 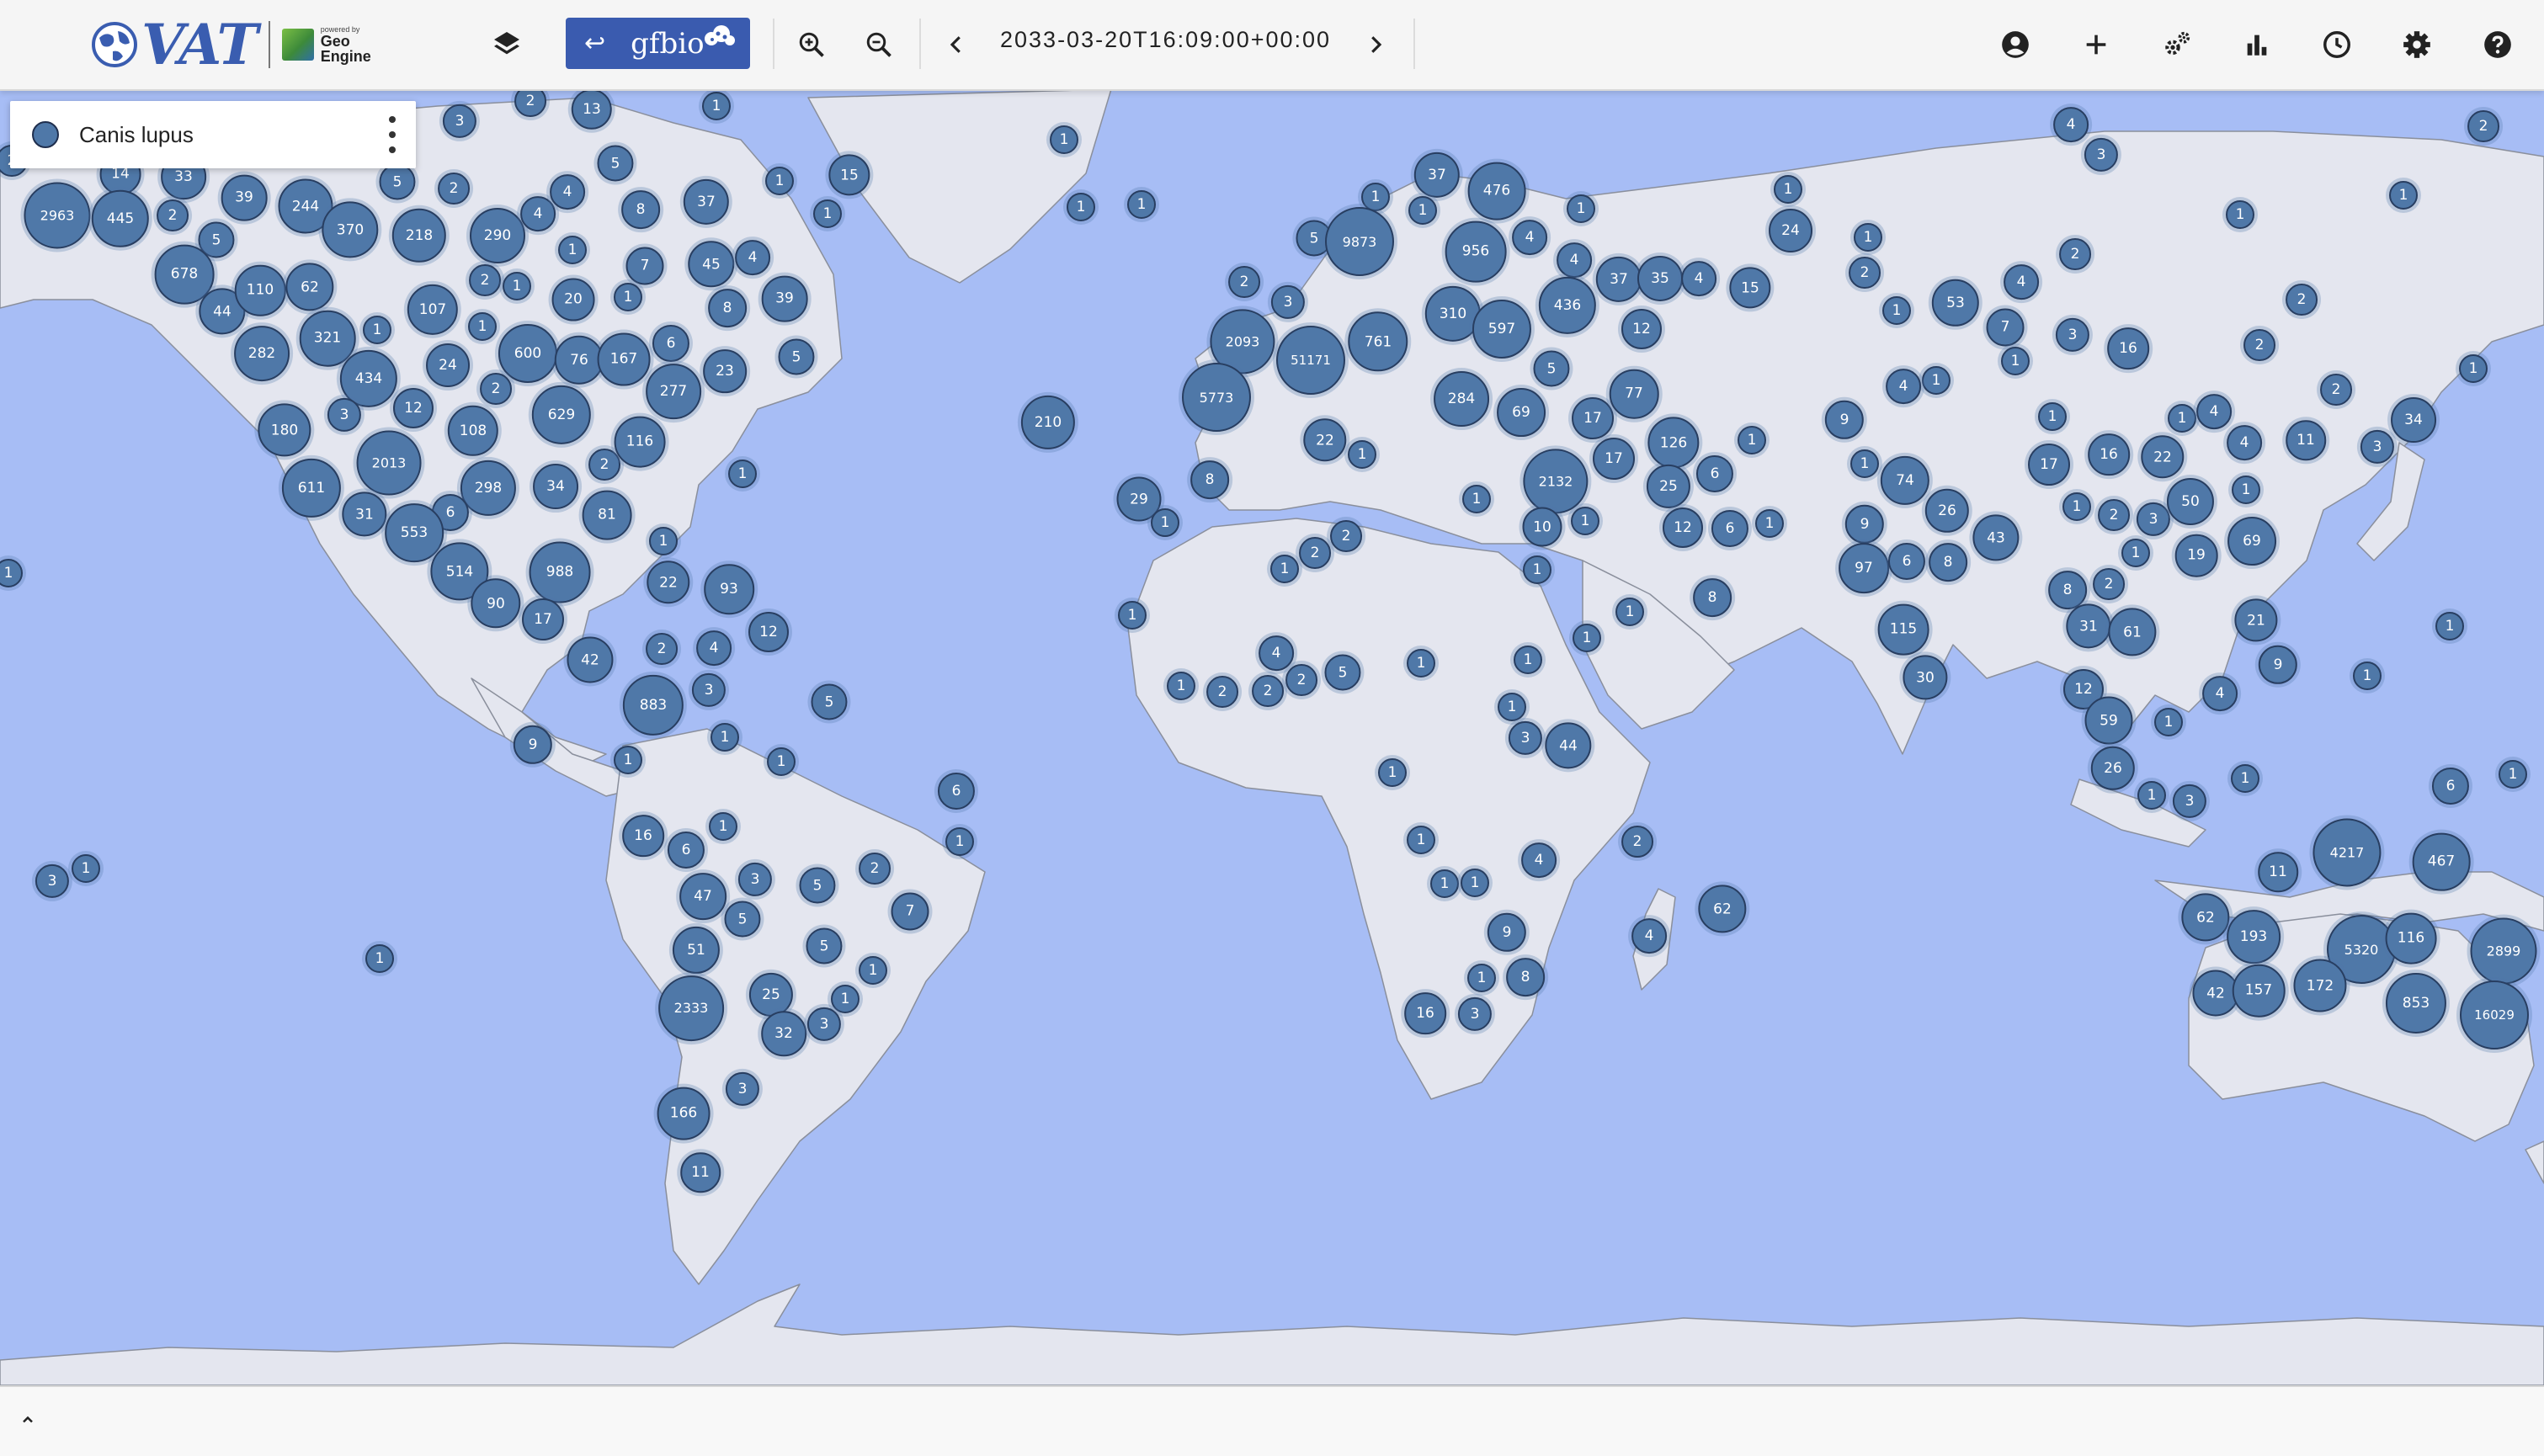 I want to click on point-cluster: 30, so click(x=1925, y=678).